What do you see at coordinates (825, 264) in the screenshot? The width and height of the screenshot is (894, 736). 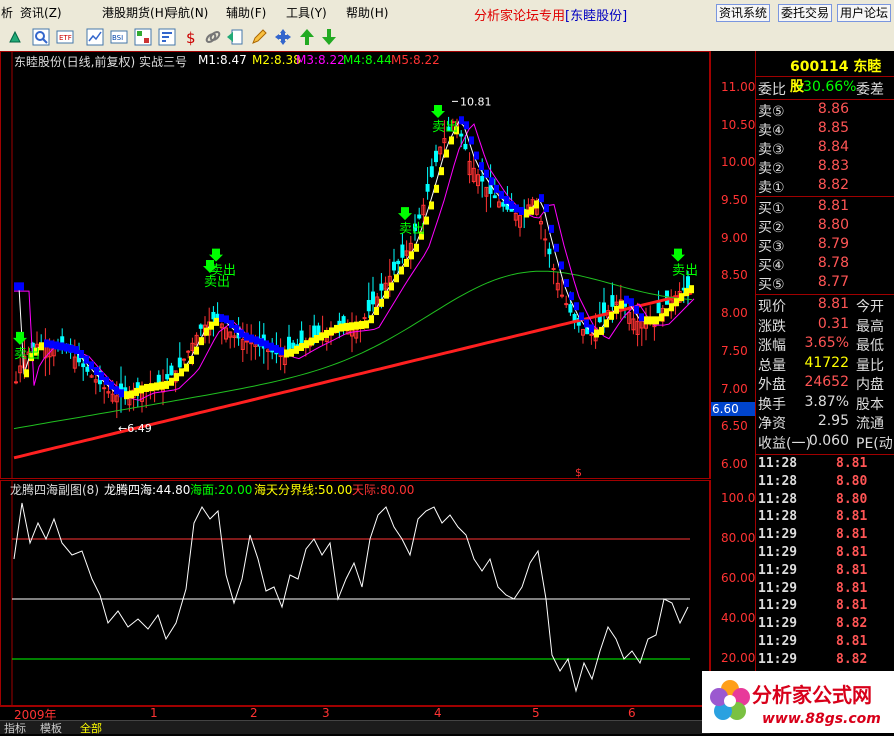 I see `bid-row: 买④ 8.78` at bounding box center [825, 264].